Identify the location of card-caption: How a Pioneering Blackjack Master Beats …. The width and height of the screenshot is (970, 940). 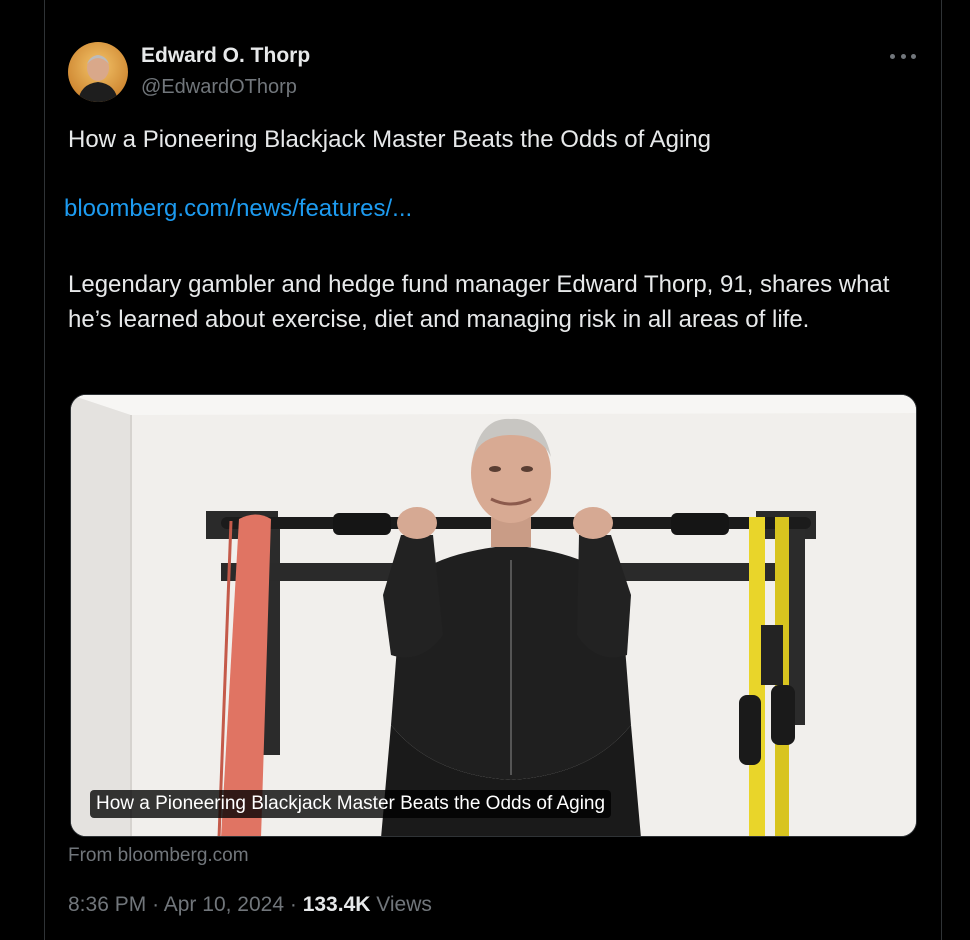
(351, 804).